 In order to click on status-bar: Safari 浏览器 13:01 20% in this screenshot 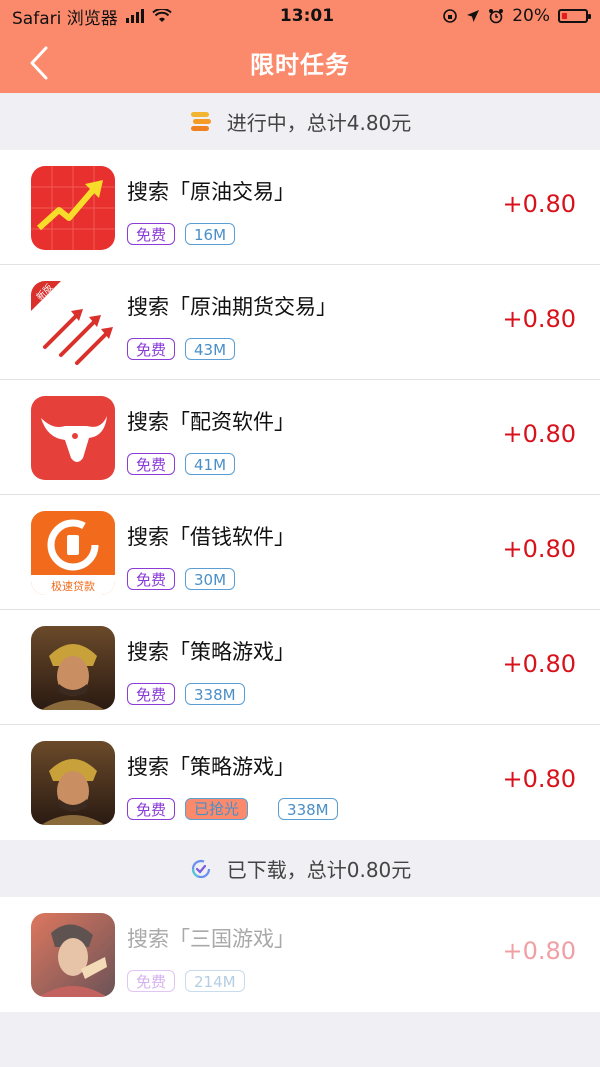, I will do `click(300, 16)`.